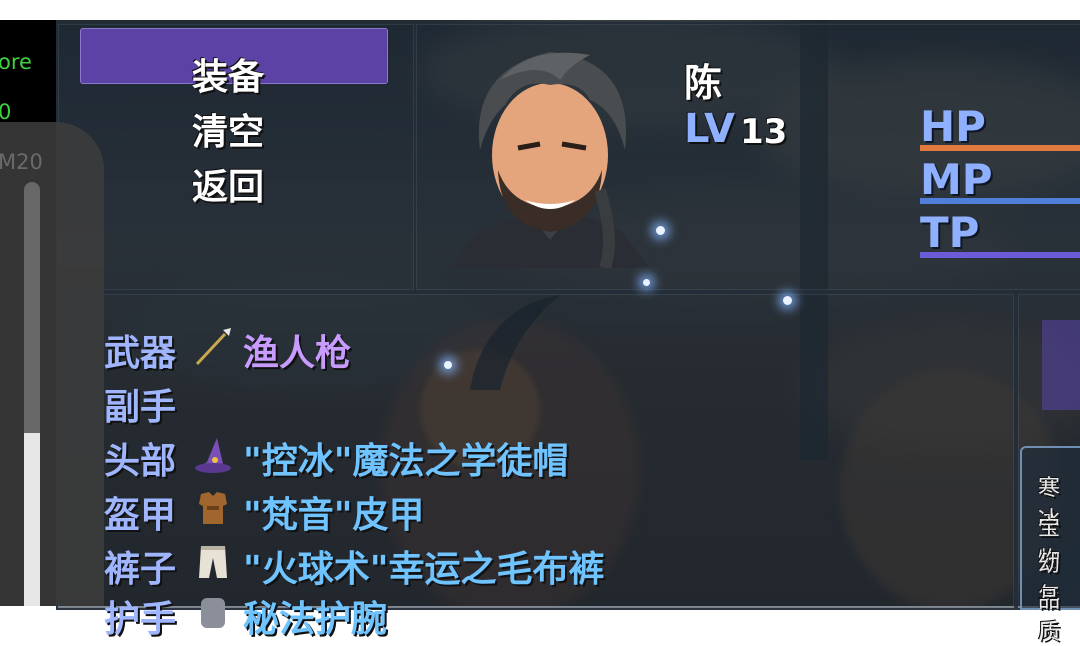 The height and width of the screenshot is (646, 1080). I want to click on mp-label: MP, so click(956, 179).